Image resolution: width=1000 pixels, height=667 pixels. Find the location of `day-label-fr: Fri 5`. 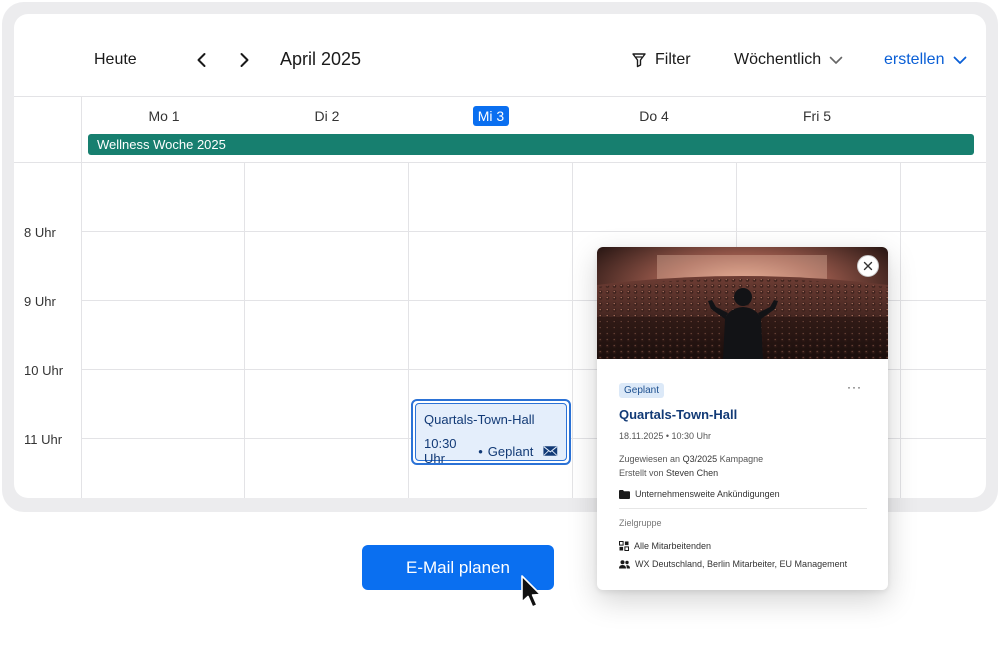

day-label-fr: Fri 5 is located at coordinates (817, 116).